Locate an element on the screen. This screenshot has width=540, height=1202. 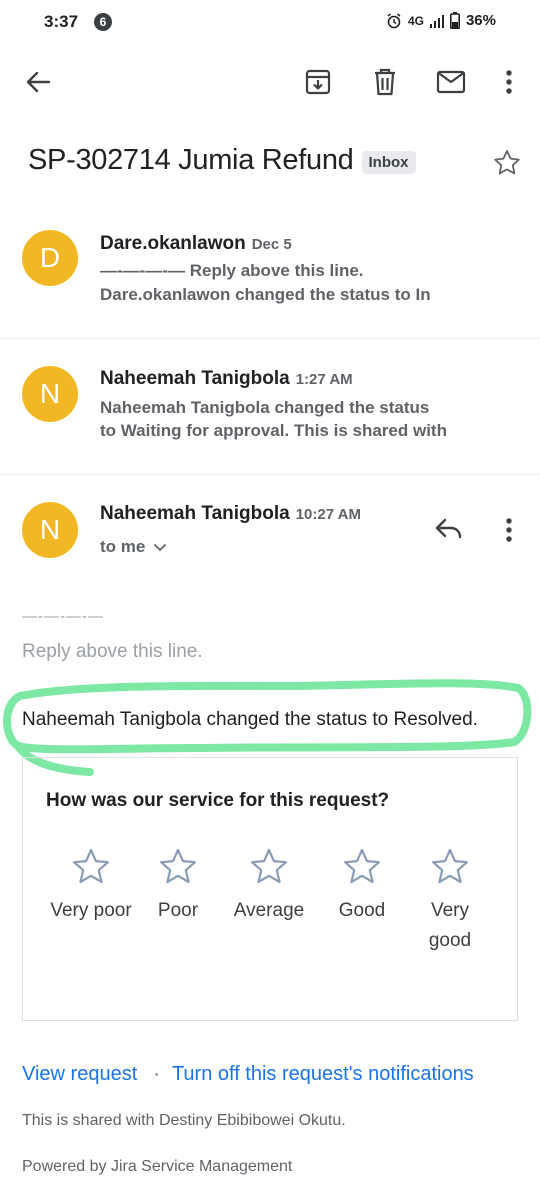
archive-icon is located at coordinates (318, 82).